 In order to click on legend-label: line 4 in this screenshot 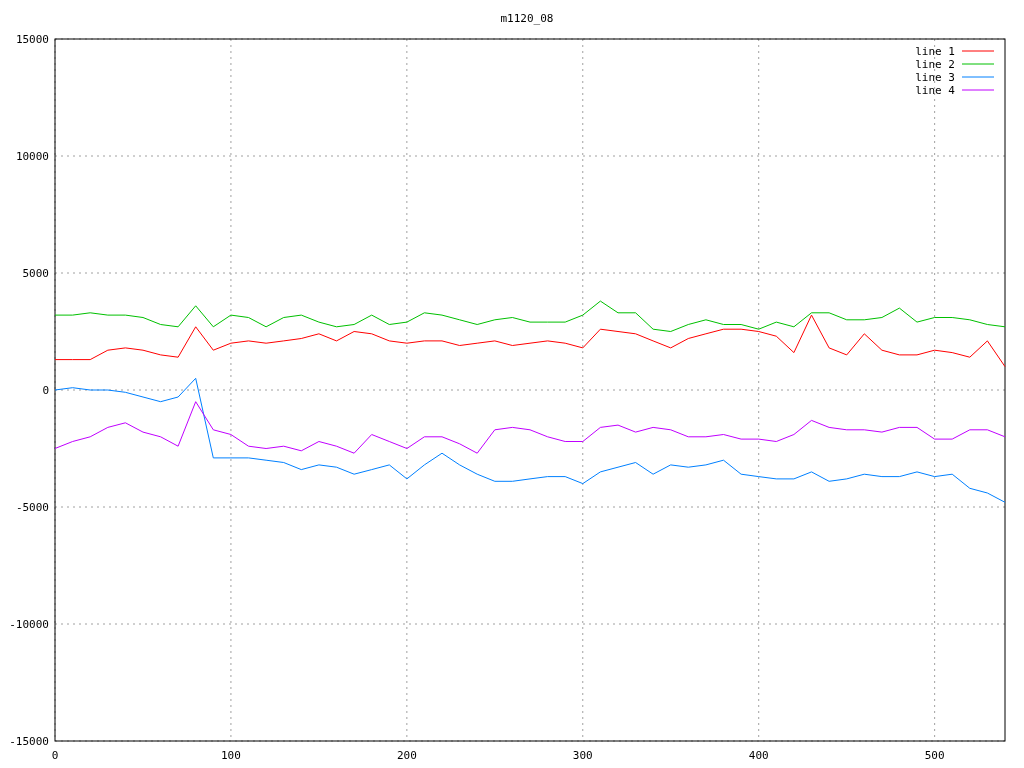, I will do `click(935, 90)`.